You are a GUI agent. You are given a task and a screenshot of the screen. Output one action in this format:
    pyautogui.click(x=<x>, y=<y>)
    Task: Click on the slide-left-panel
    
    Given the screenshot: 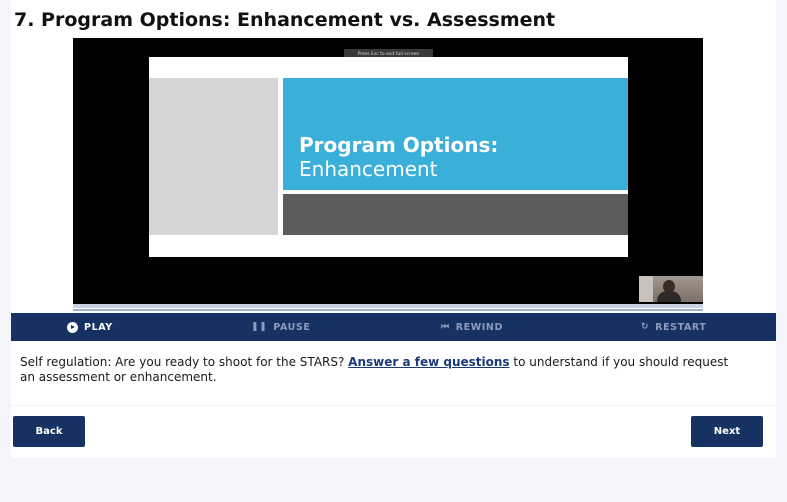 What is the action you would take?
    pyautogui.click(x=213, y=156)
    